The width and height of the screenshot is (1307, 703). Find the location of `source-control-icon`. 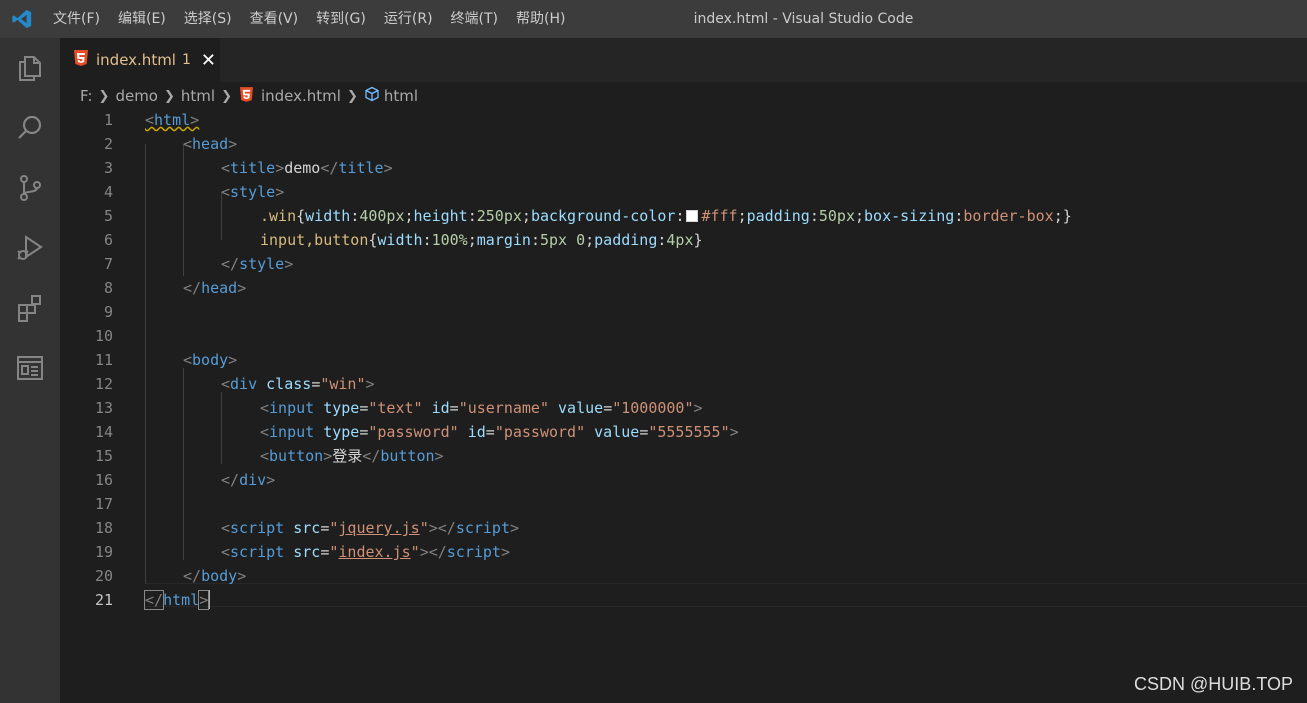

source-control-icon is located at coordinates (30, 188).